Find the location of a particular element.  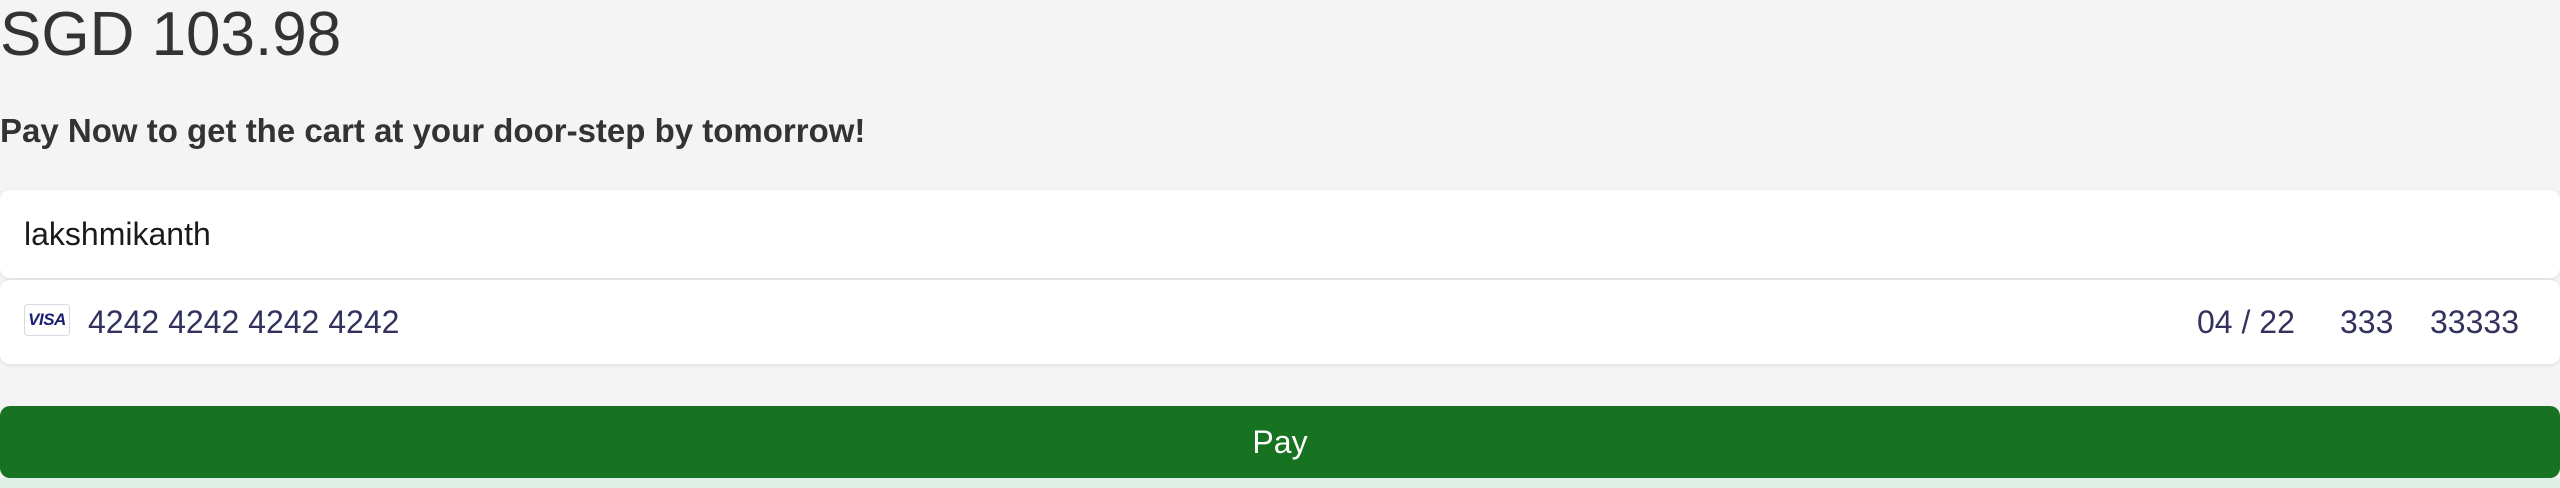

pay-button-focus-ring is located at coordinates (1280, 483).